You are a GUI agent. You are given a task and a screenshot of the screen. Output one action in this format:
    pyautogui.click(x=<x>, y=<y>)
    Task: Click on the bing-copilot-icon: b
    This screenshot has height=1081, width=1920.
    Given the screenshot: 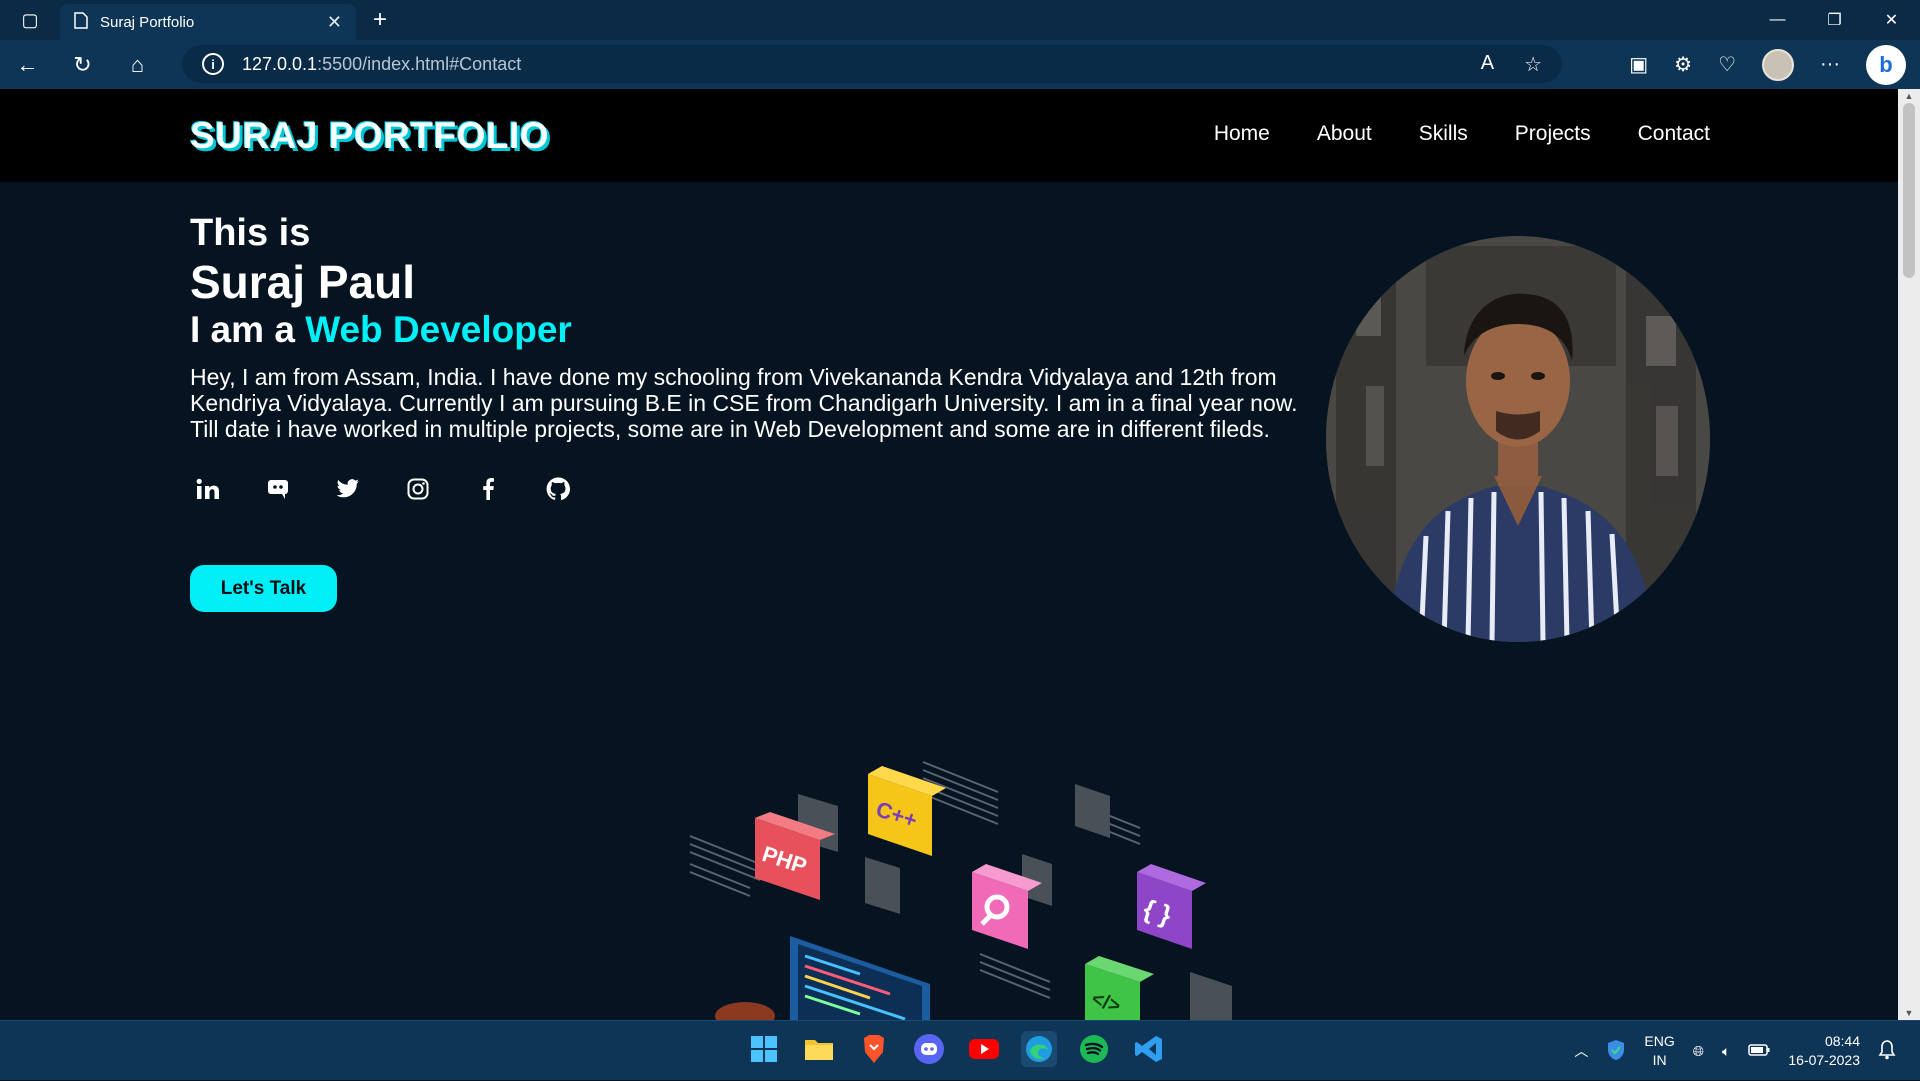 What is the action you would take?
    pyautogui.click(x=1886, y=64)
    